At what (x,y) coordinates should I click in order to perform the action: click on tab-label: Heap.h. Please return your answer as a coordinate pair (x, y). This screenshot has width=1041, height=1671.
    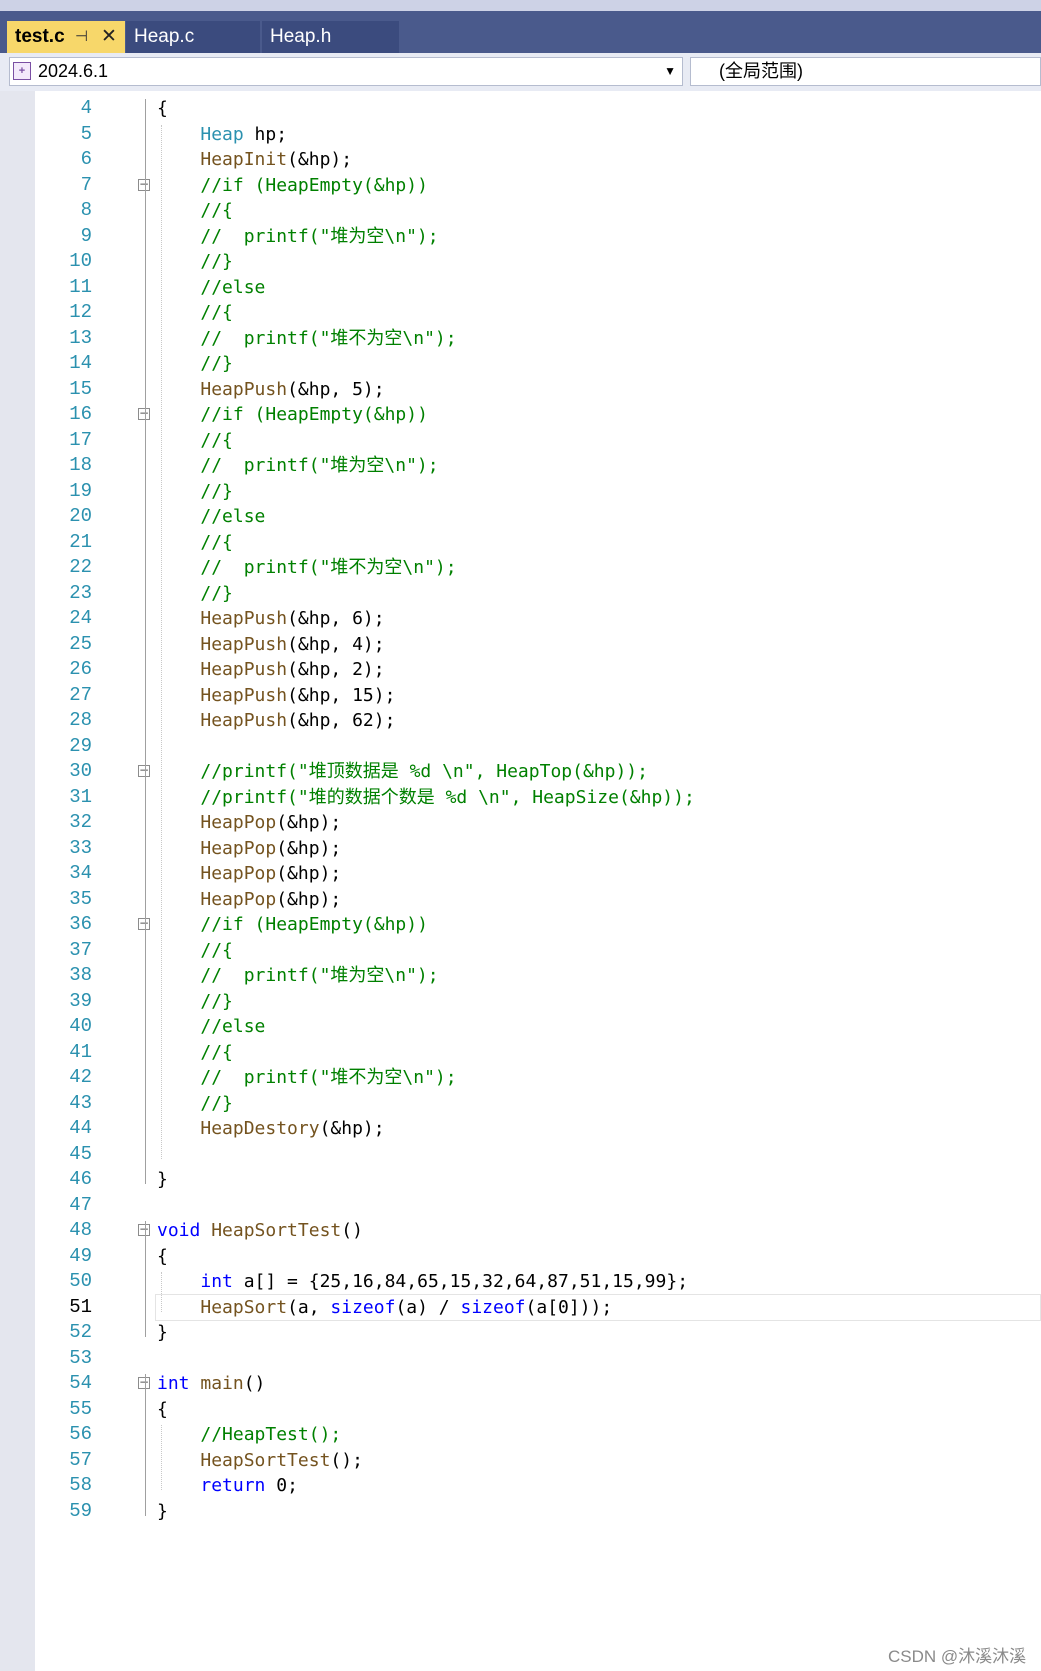
    Looking at the image, I should click on (301, 36).